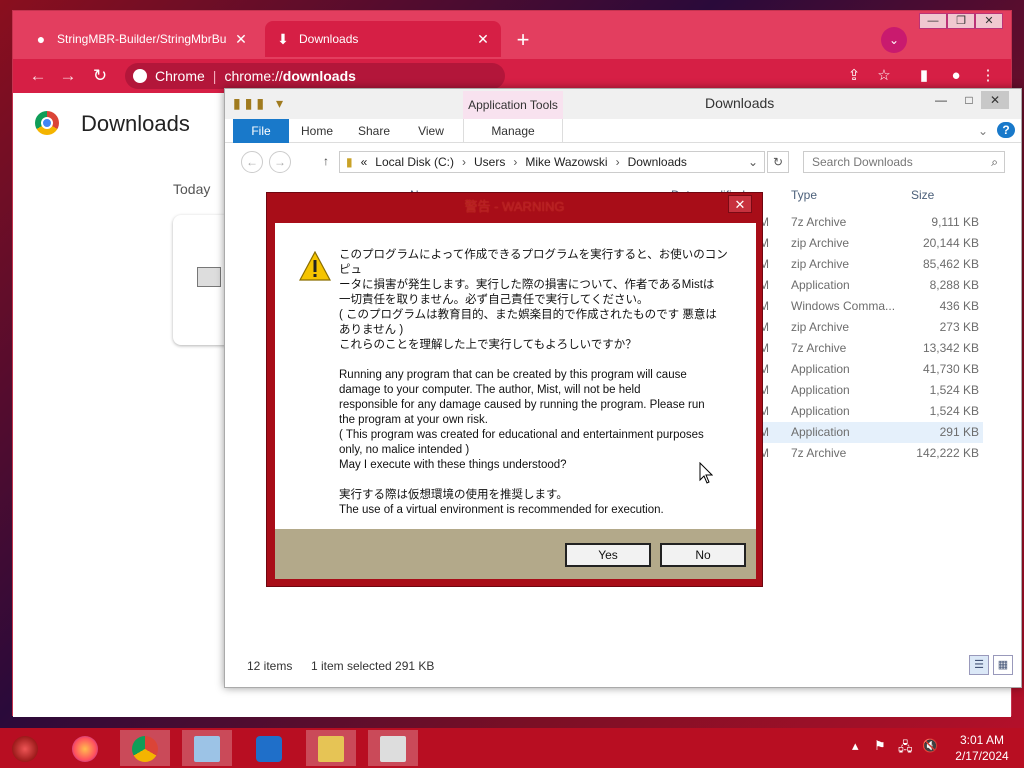  What do you see at coordinates (854, 76) in the screenshot?
I see `share-icon: ⇪` at bounding box center [854, 76].